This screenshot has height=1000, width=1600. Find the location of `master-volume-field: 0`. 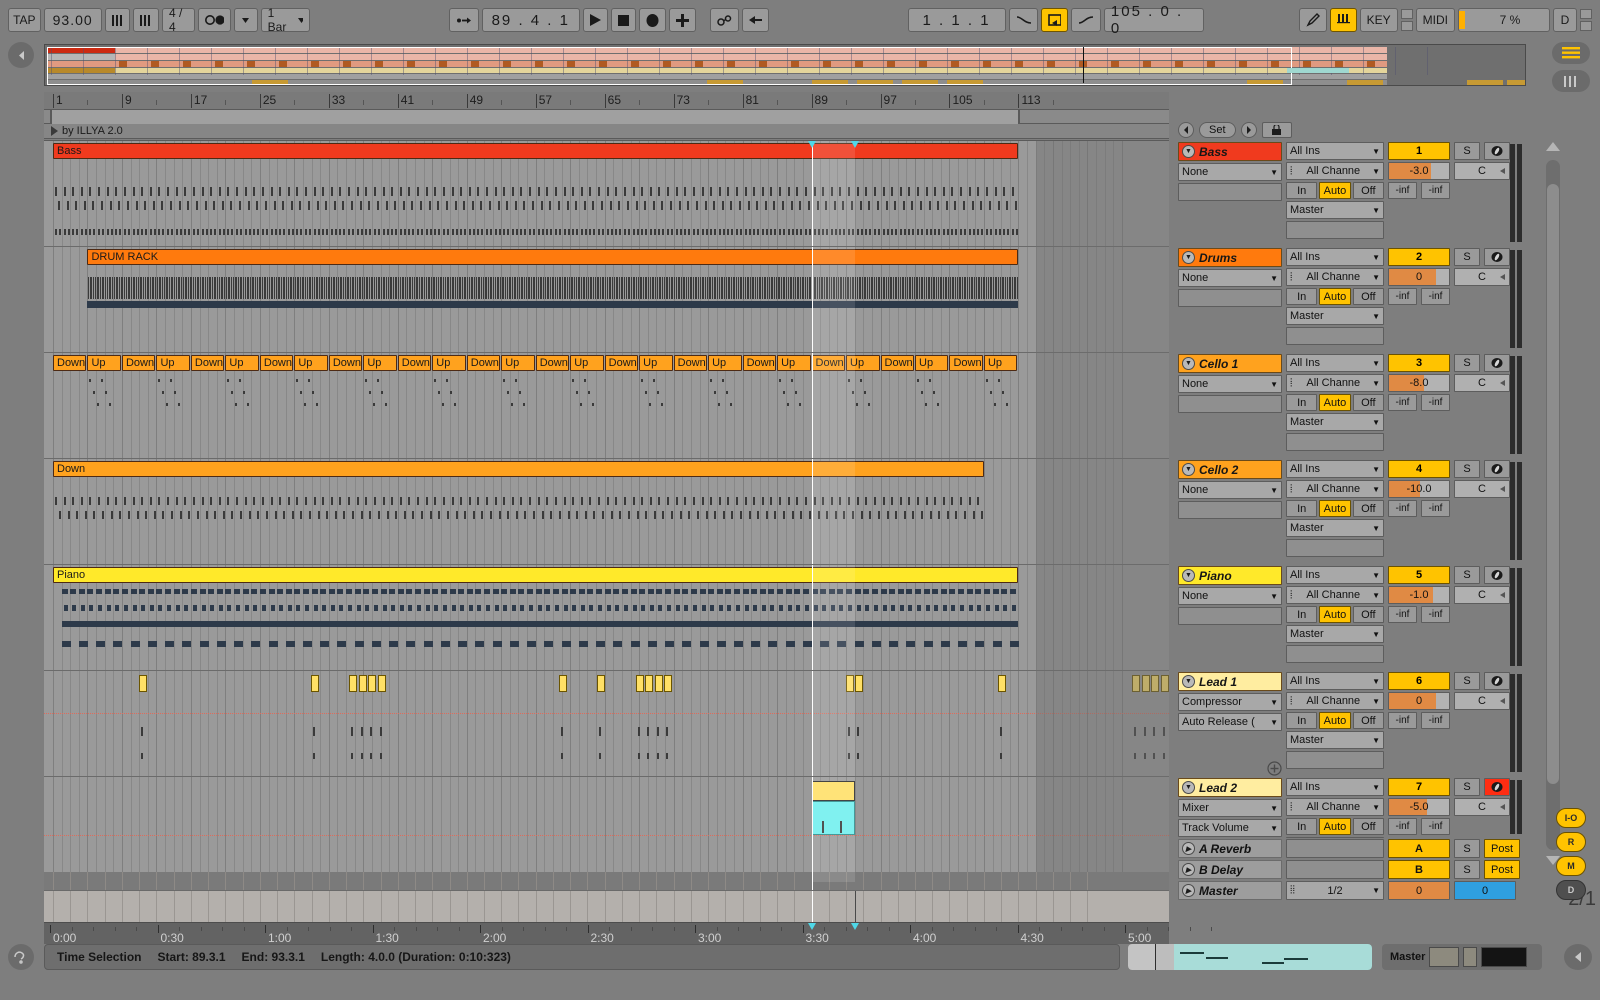

master-volume-field: 0 is located at coordinates (1419, 890).